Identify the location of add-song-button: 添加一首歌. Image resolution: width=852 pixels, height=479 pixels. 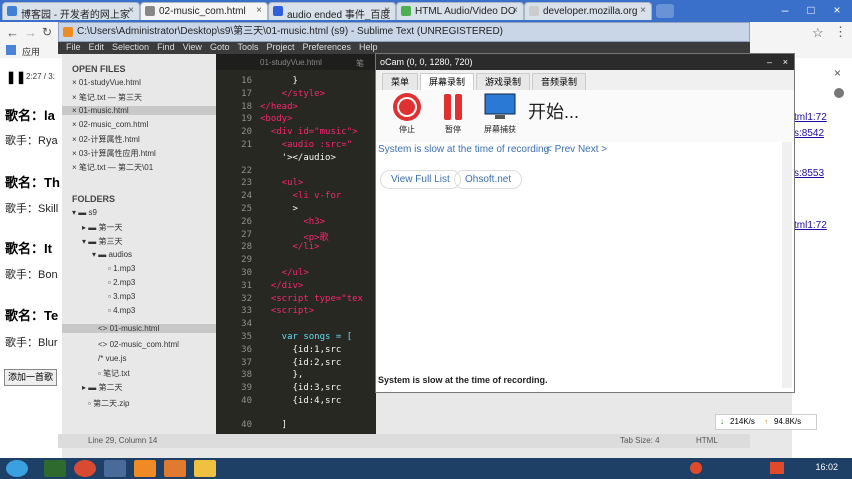
(31, 377).